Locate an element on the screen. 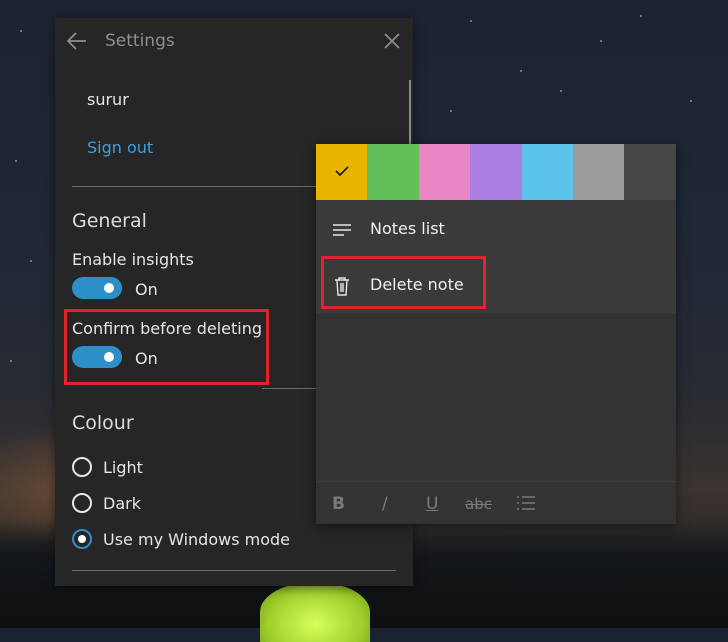 This screenshot has width=728, height=642. swatch-green is located at coordinates (393, 172).